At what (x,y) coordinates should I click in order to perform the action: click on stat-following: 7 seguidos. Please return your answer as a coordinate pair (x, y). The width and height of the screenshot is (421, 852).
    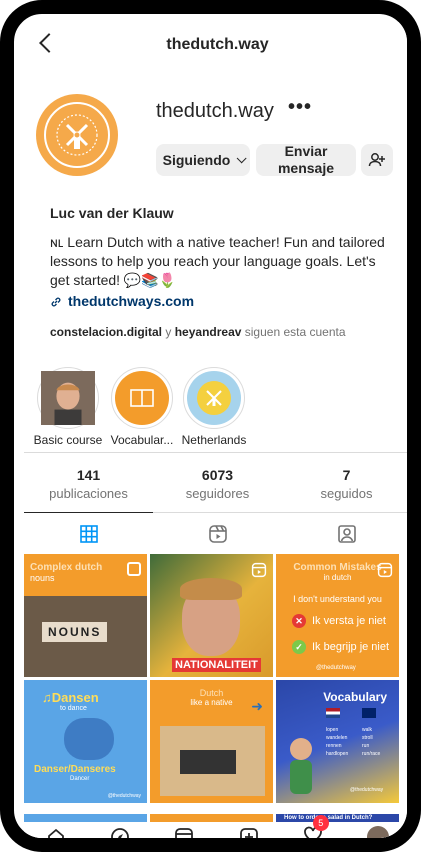
    Looking at the image, I should click on (344, 482).